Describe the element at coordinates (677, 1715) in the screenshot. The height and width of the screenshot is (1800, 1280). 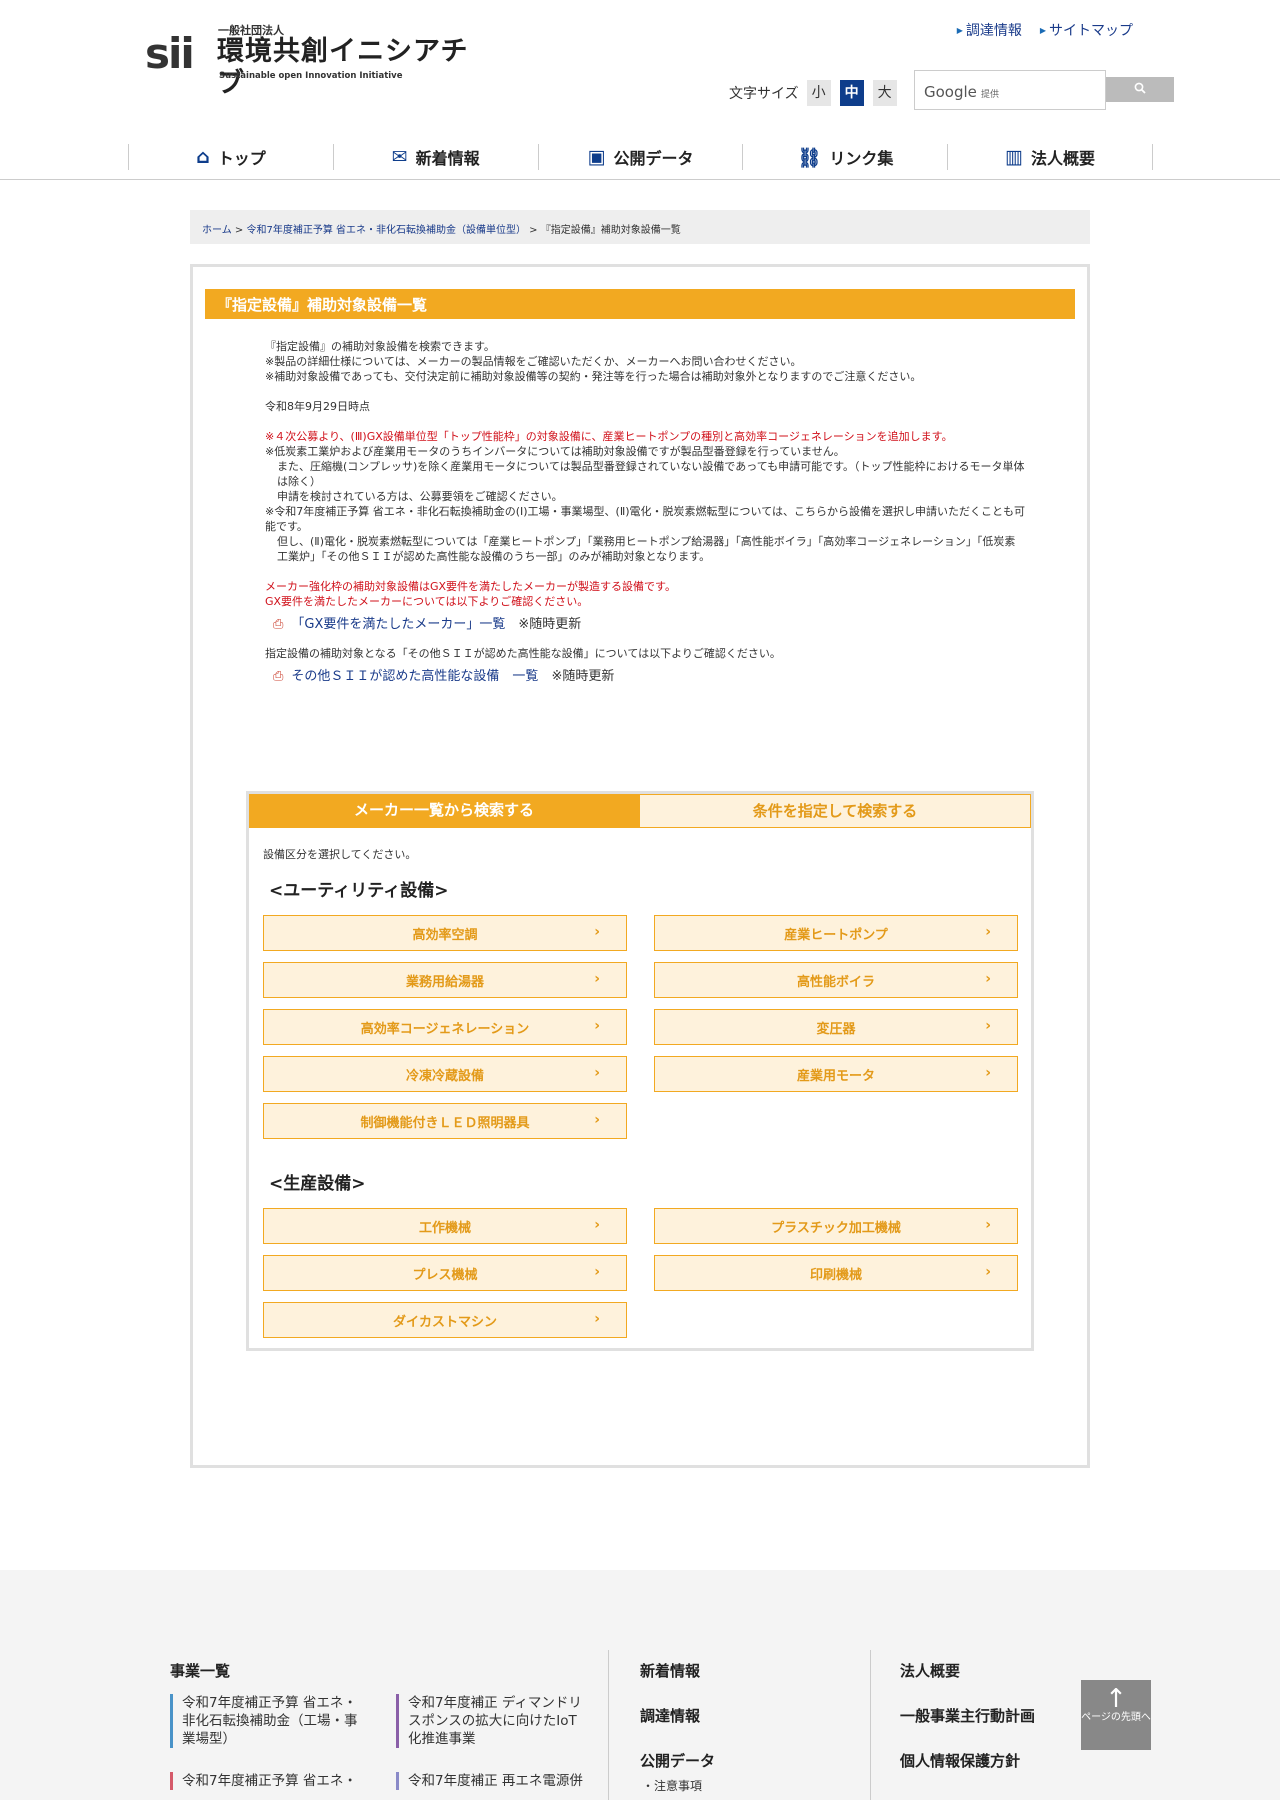
I see `footer-link: 調達情報` at that location.